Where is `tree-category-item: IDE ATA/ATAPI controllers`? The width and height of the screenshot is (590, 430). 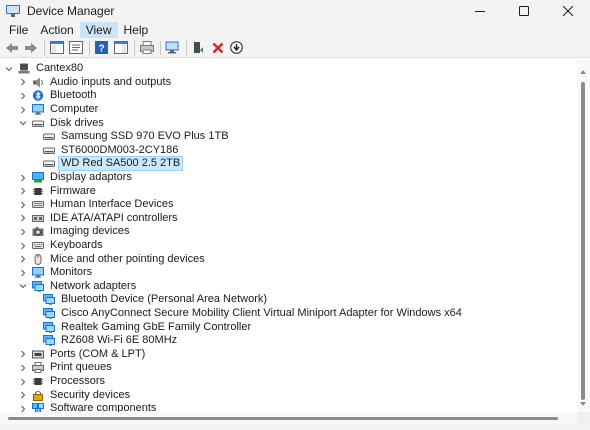 tree-category-item: IDE ATA/ATAPI controllers is located at coordinates (99, 219).